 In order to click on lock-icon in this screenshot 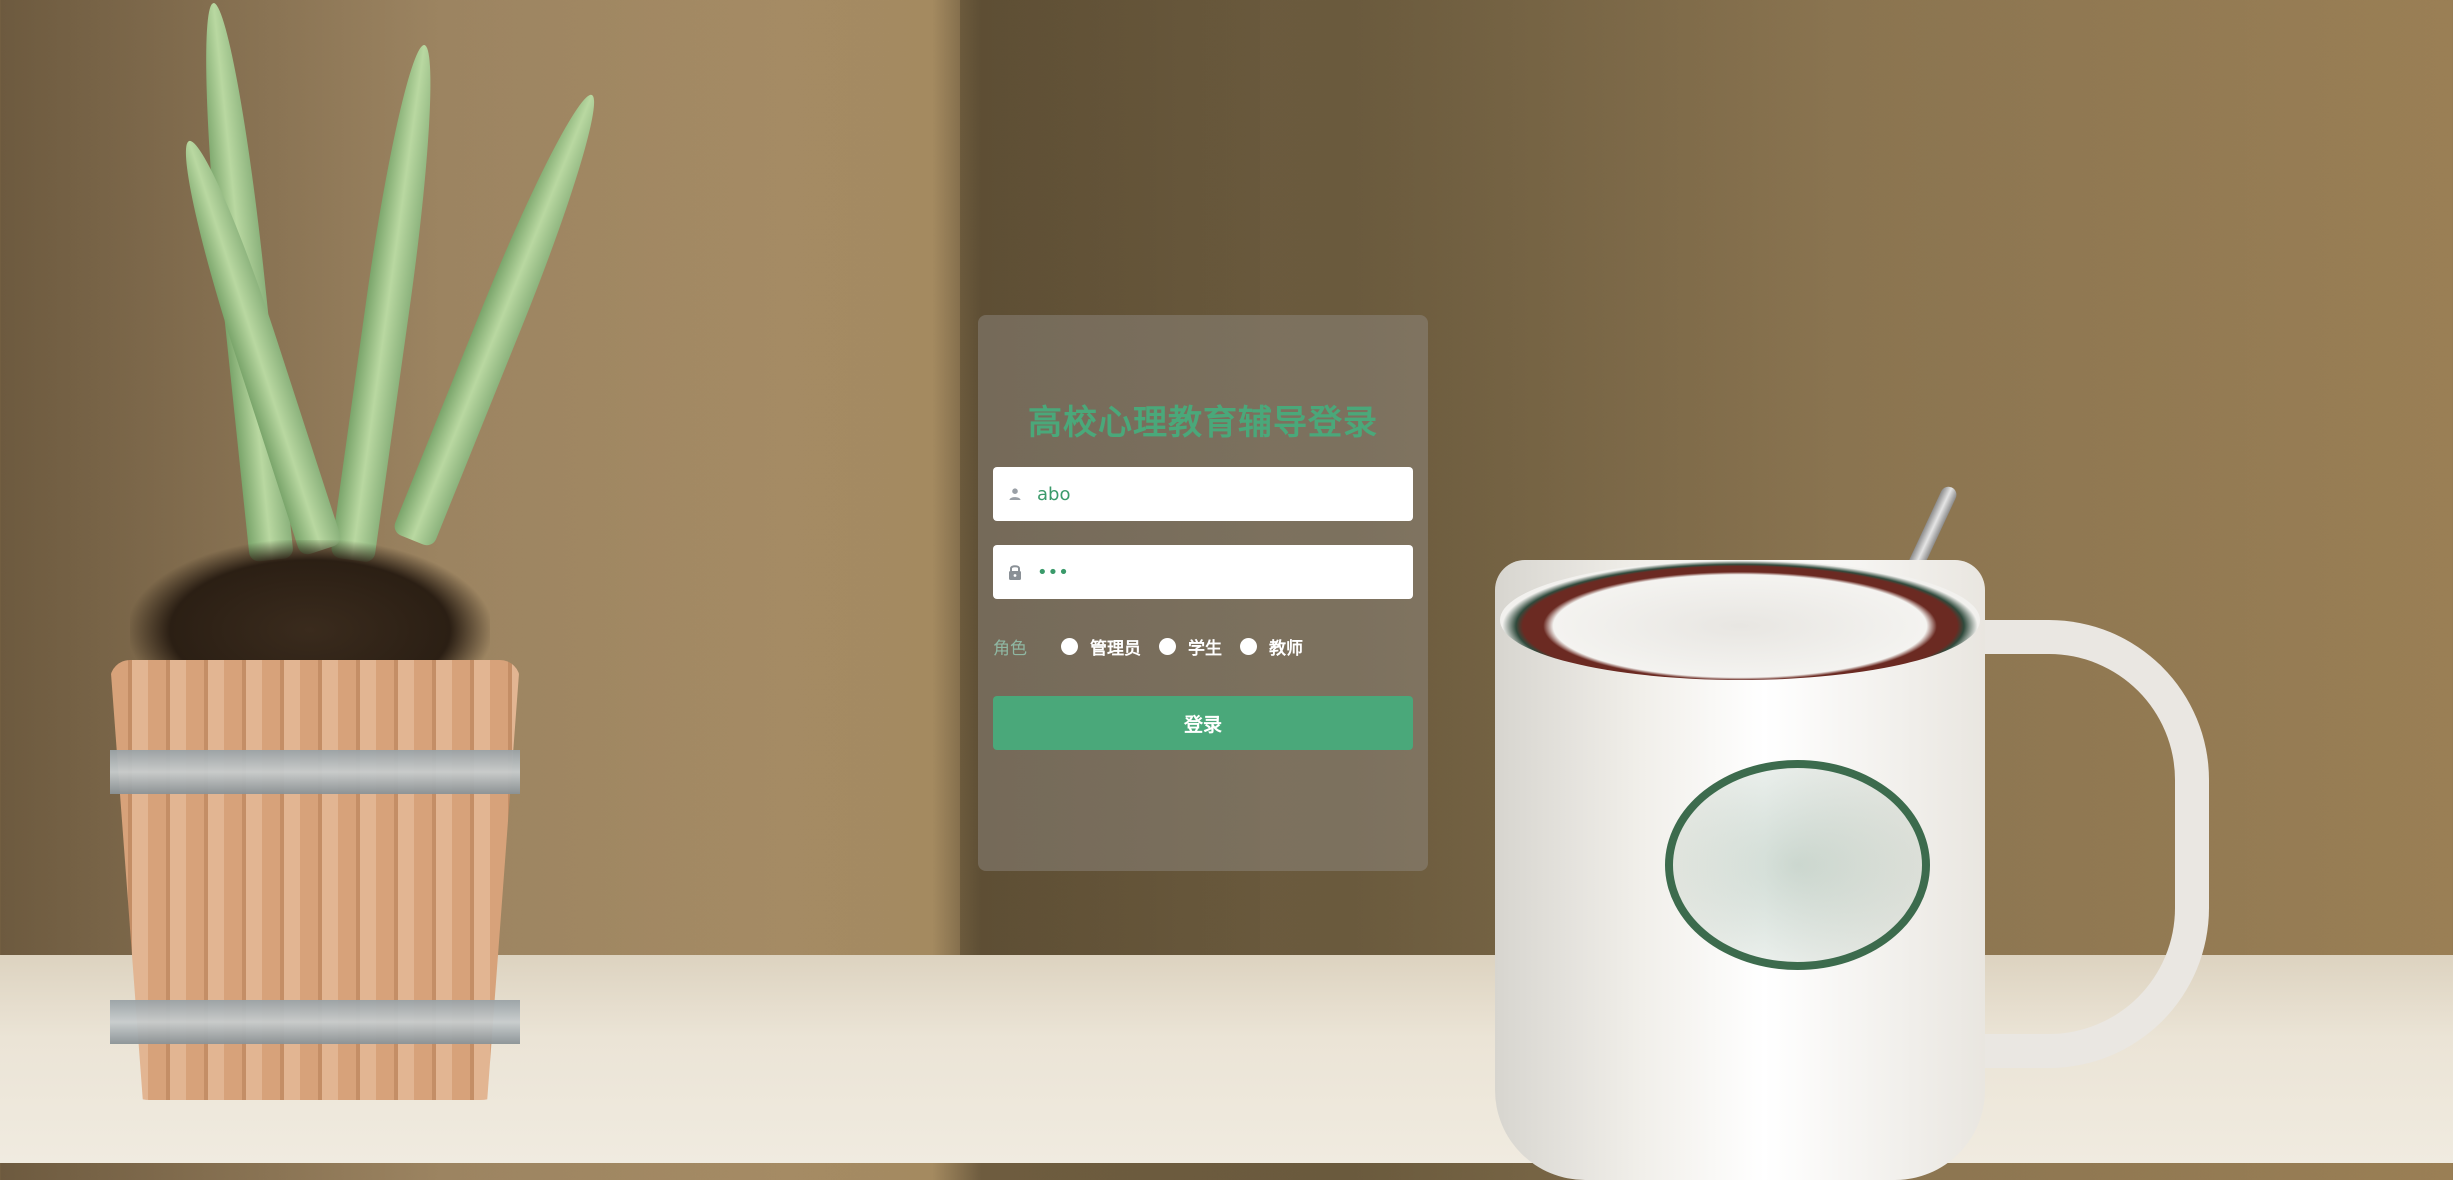, I will do `click(1015, 572)`.